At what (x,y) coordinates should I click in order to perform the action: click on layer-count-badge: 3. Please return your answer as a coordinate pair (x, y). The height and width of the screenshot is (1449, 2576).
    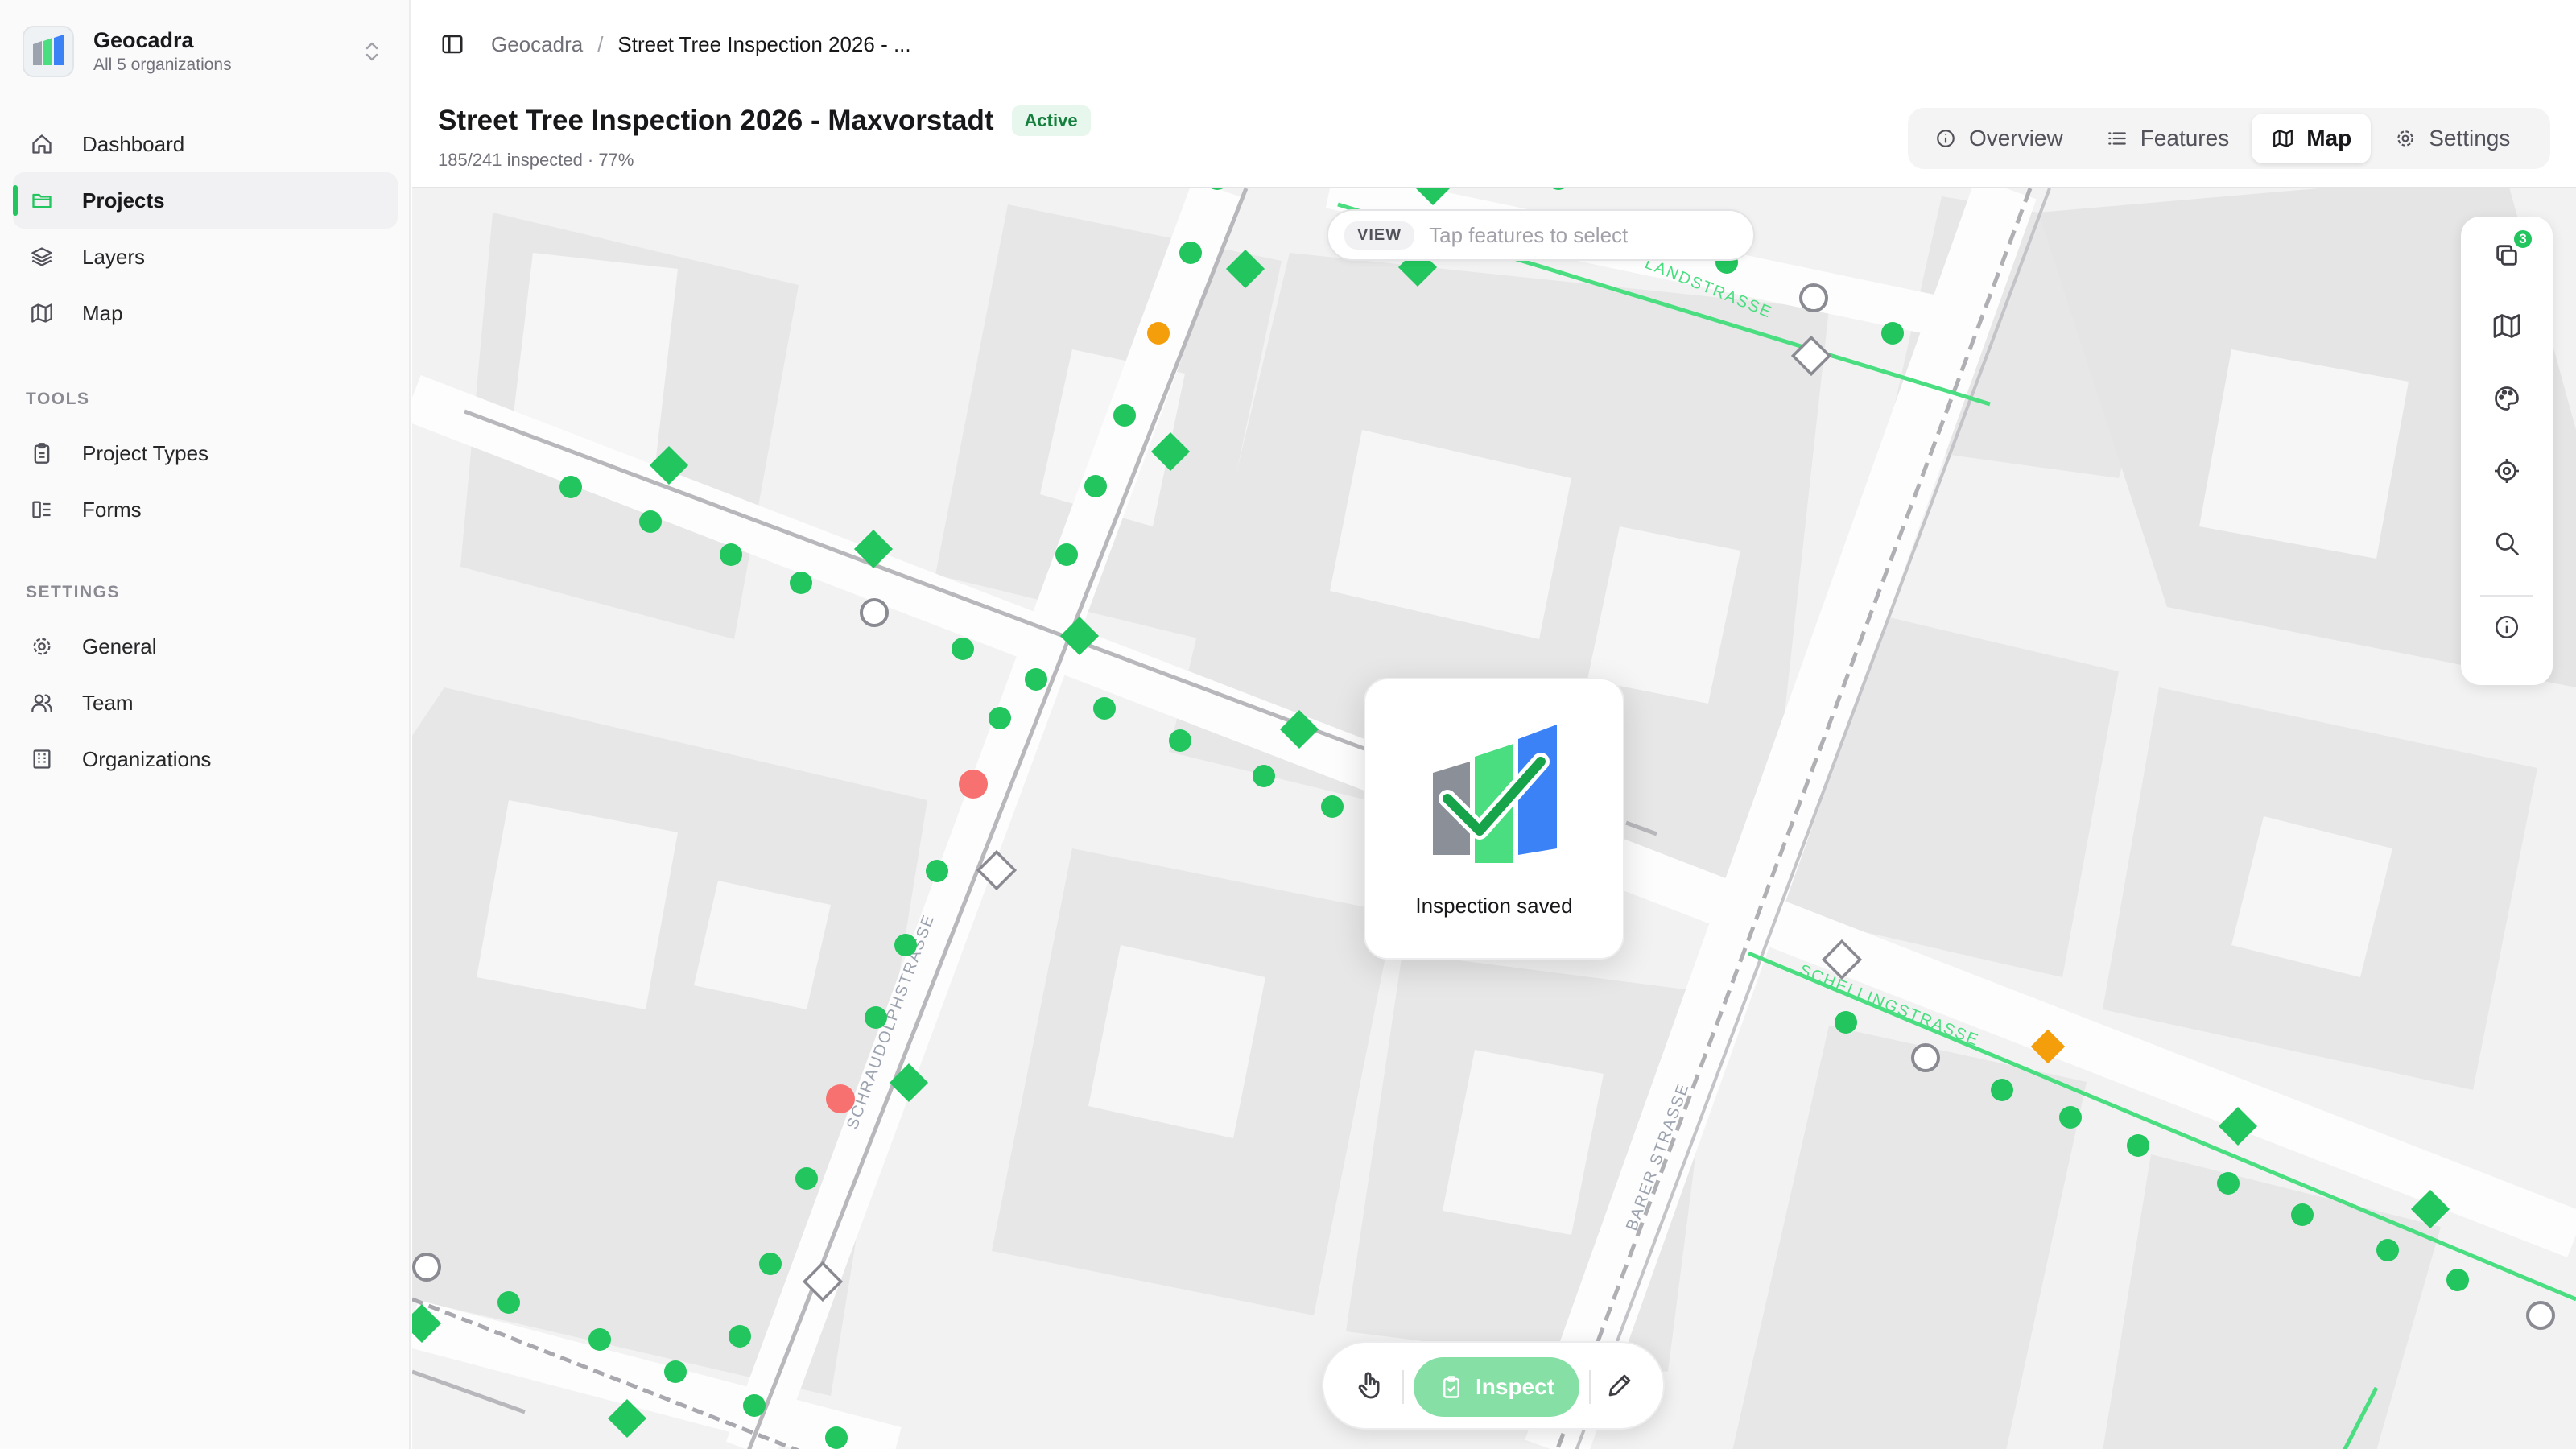
    Looking at the image, I should click on (2523, 239).